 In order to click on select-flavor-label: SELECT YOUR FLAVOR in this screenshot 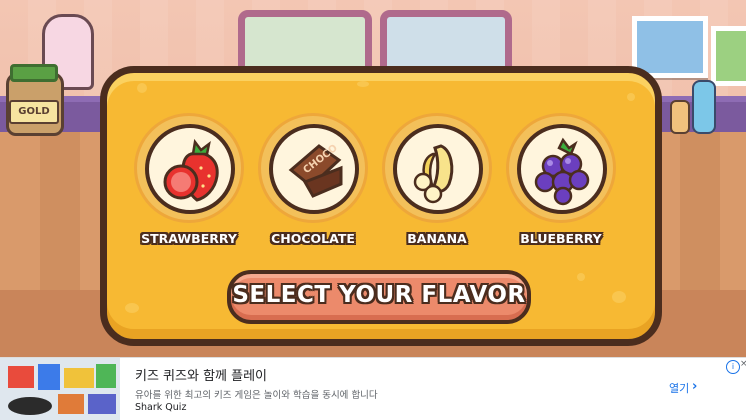, I will do `click(379, 295)`.